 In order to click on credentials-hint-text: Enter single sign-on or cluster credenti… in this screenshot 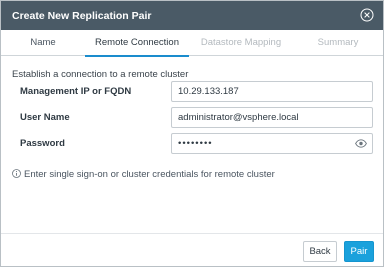, I will do `click(149, 174)`.